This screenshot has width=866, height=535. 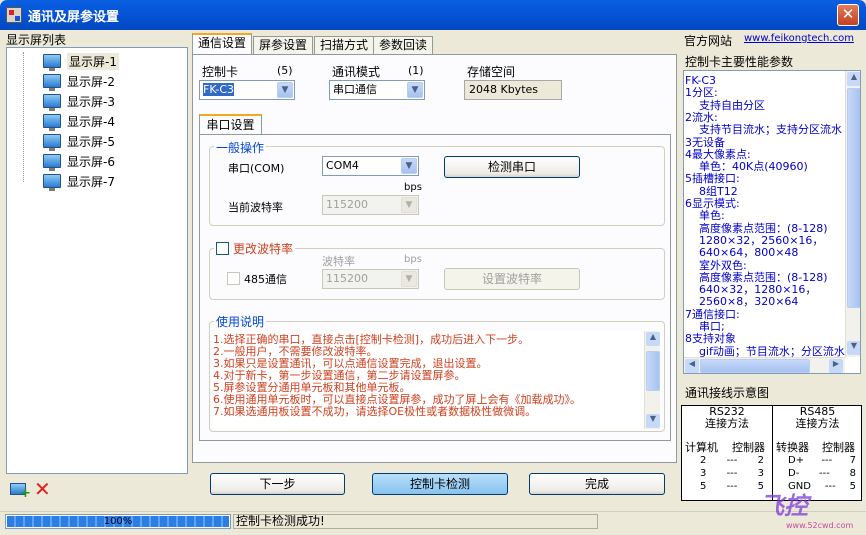 I want to click on tab-param-readback: 参数回读, so click(x=403, y=45).